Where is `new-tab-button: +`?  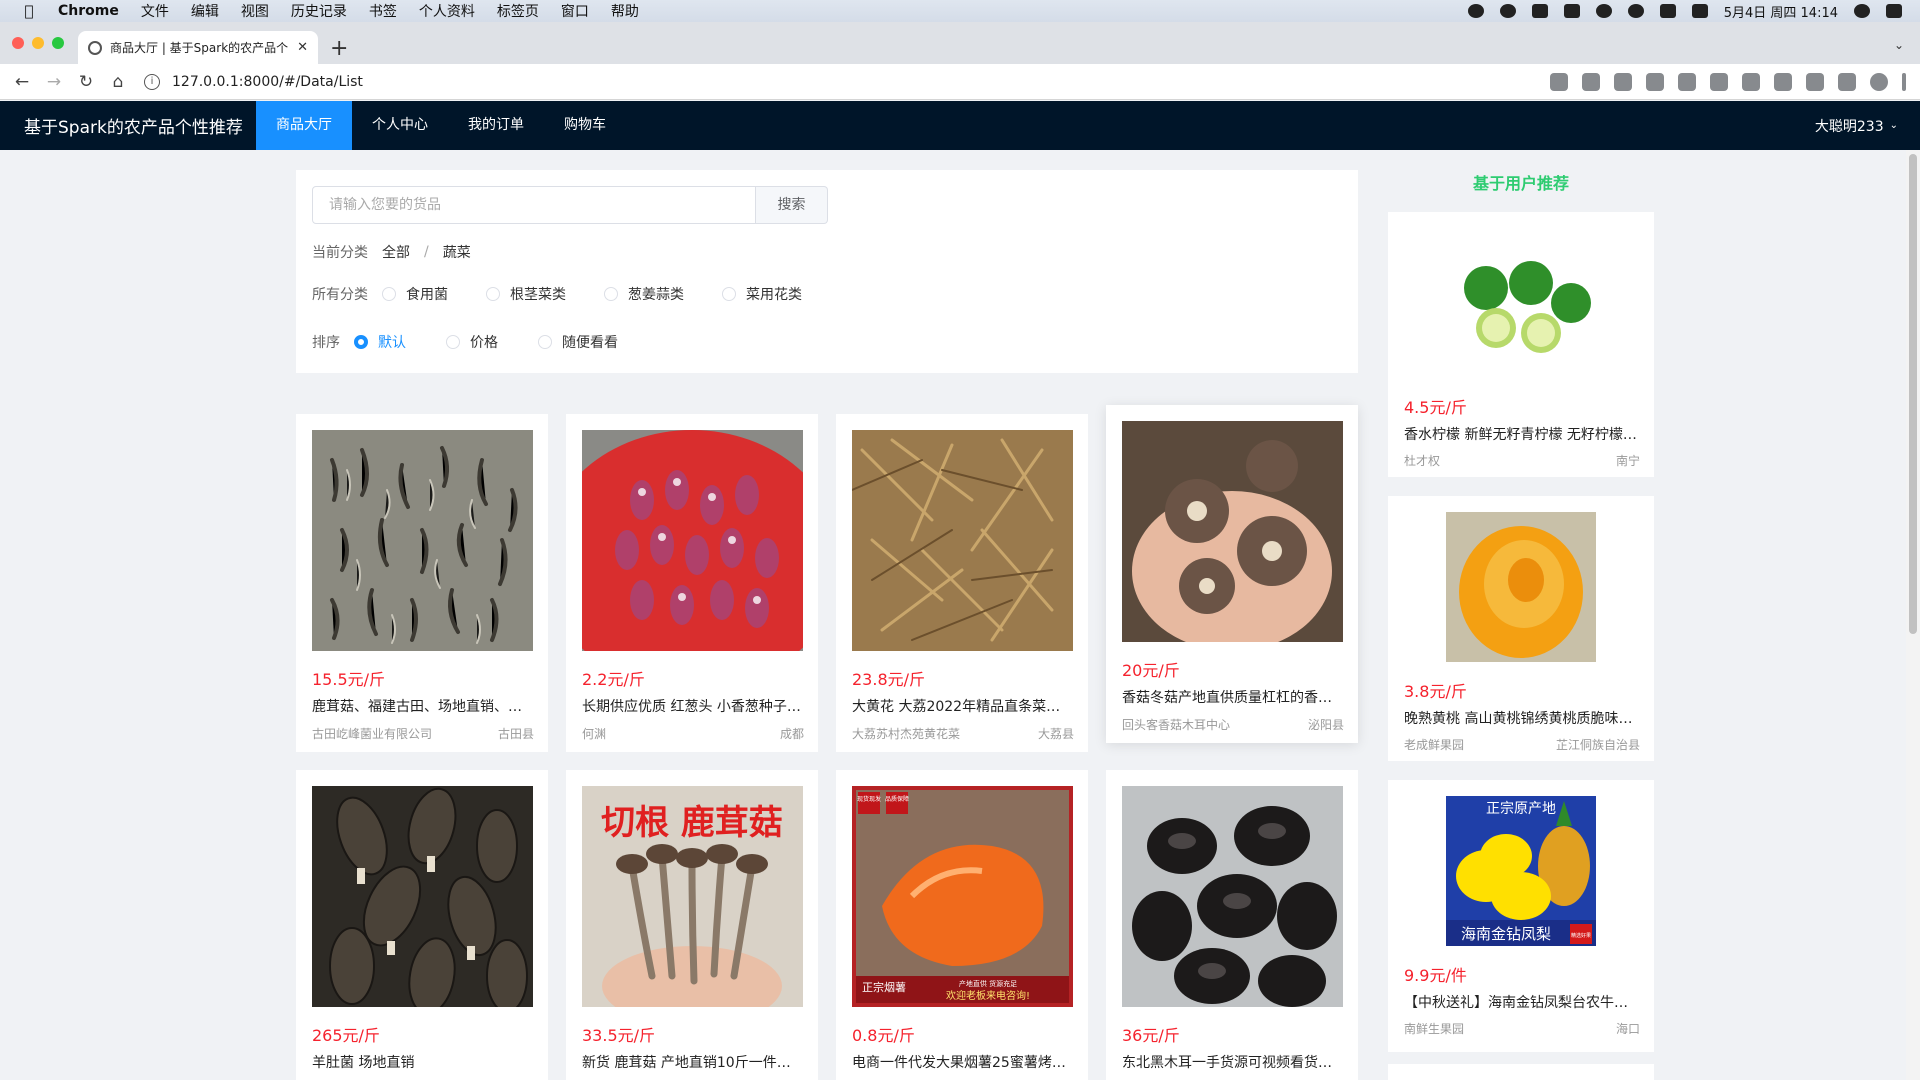
new-tab-button: + is located at coordinates (339, 48).